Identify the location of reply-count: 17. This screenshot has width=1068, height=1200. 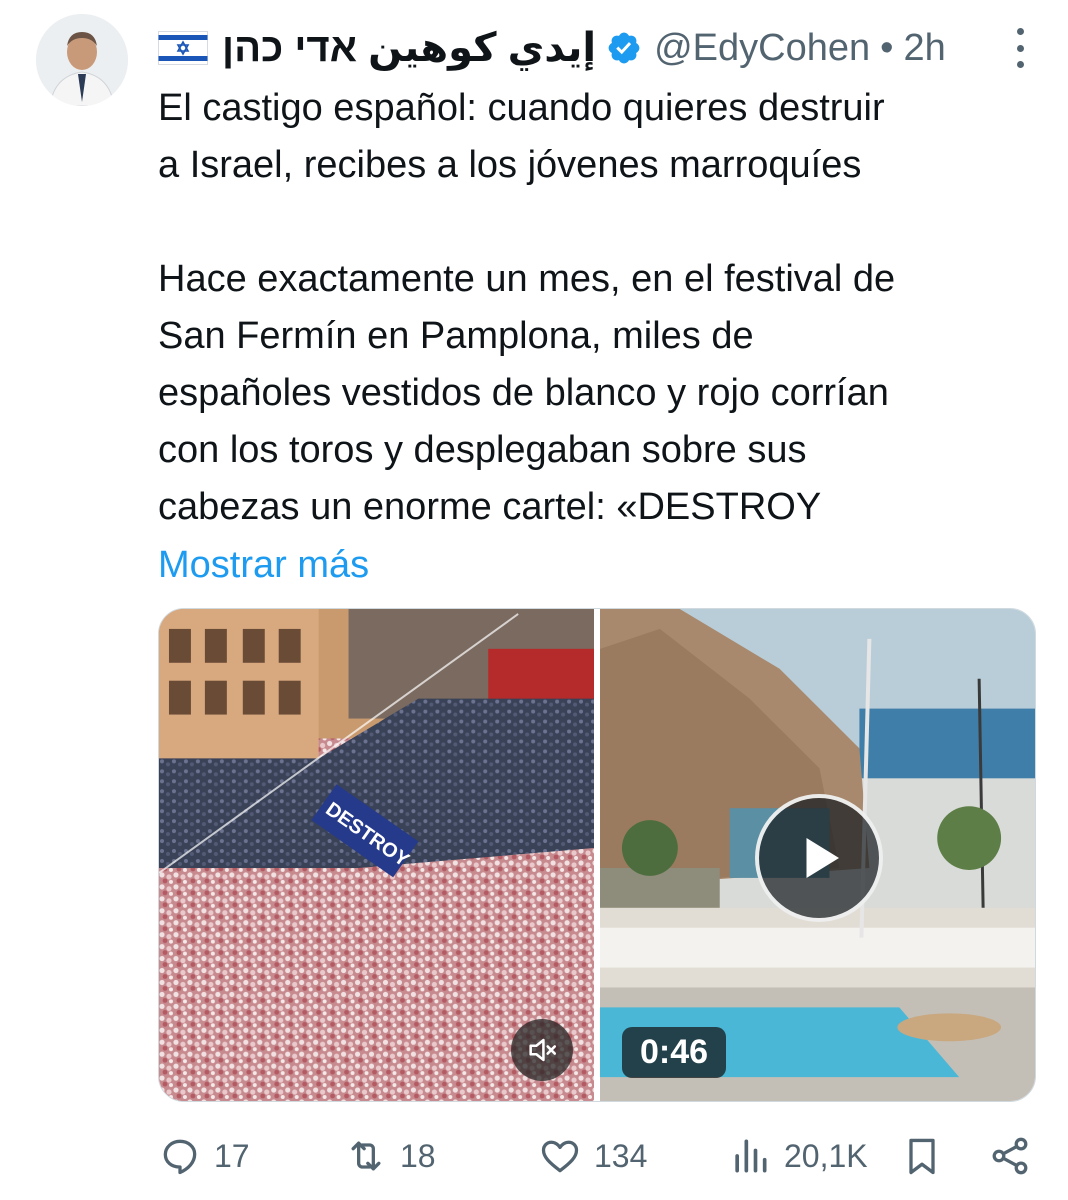
(232, 1155).